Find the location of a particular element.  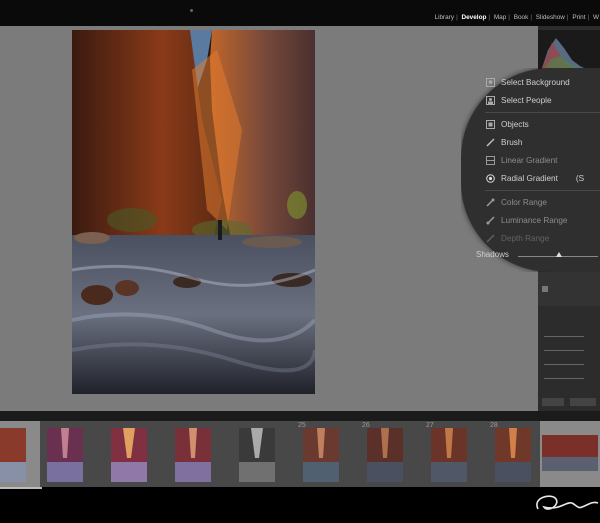

menu-item-depth-range: Depth Range is located at coordinates (517, 238).